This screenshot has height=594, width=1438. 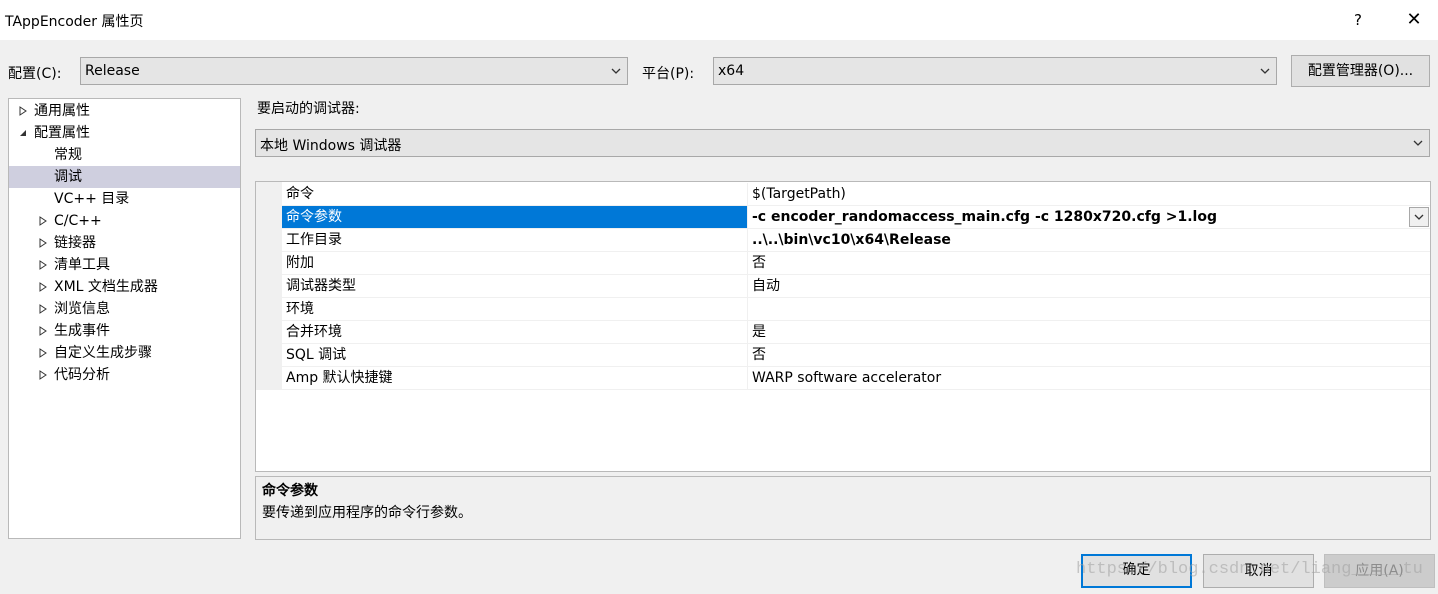 What do you see at coordinates (331, 146) in the screenshot?
I see `debugger-value: 本地 Windows 调试器` at bounding box center [331, 146].